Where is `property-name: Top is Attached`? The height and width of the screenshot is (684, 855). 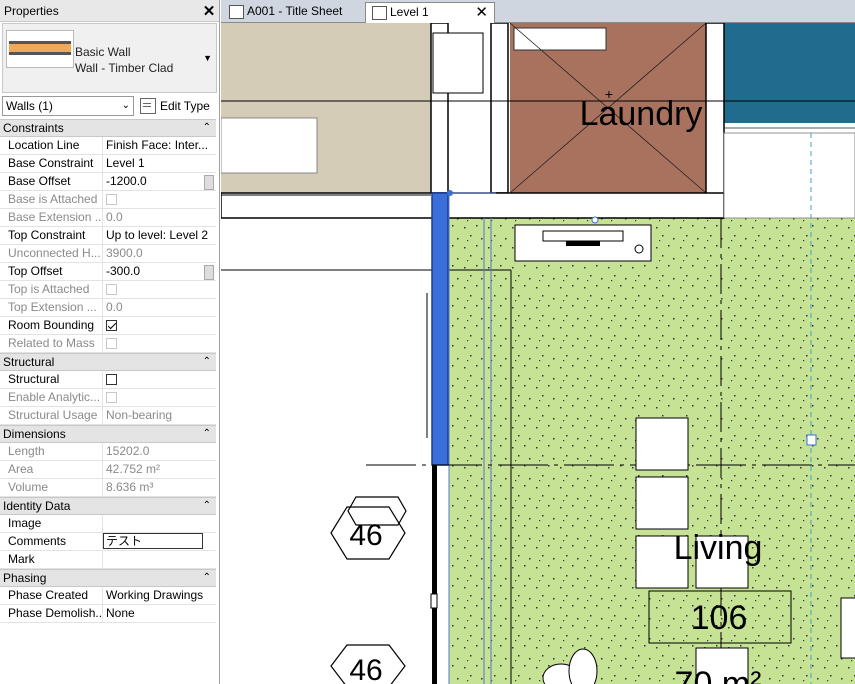
property-name: Top is Attached is located at coordinates (51, 289).